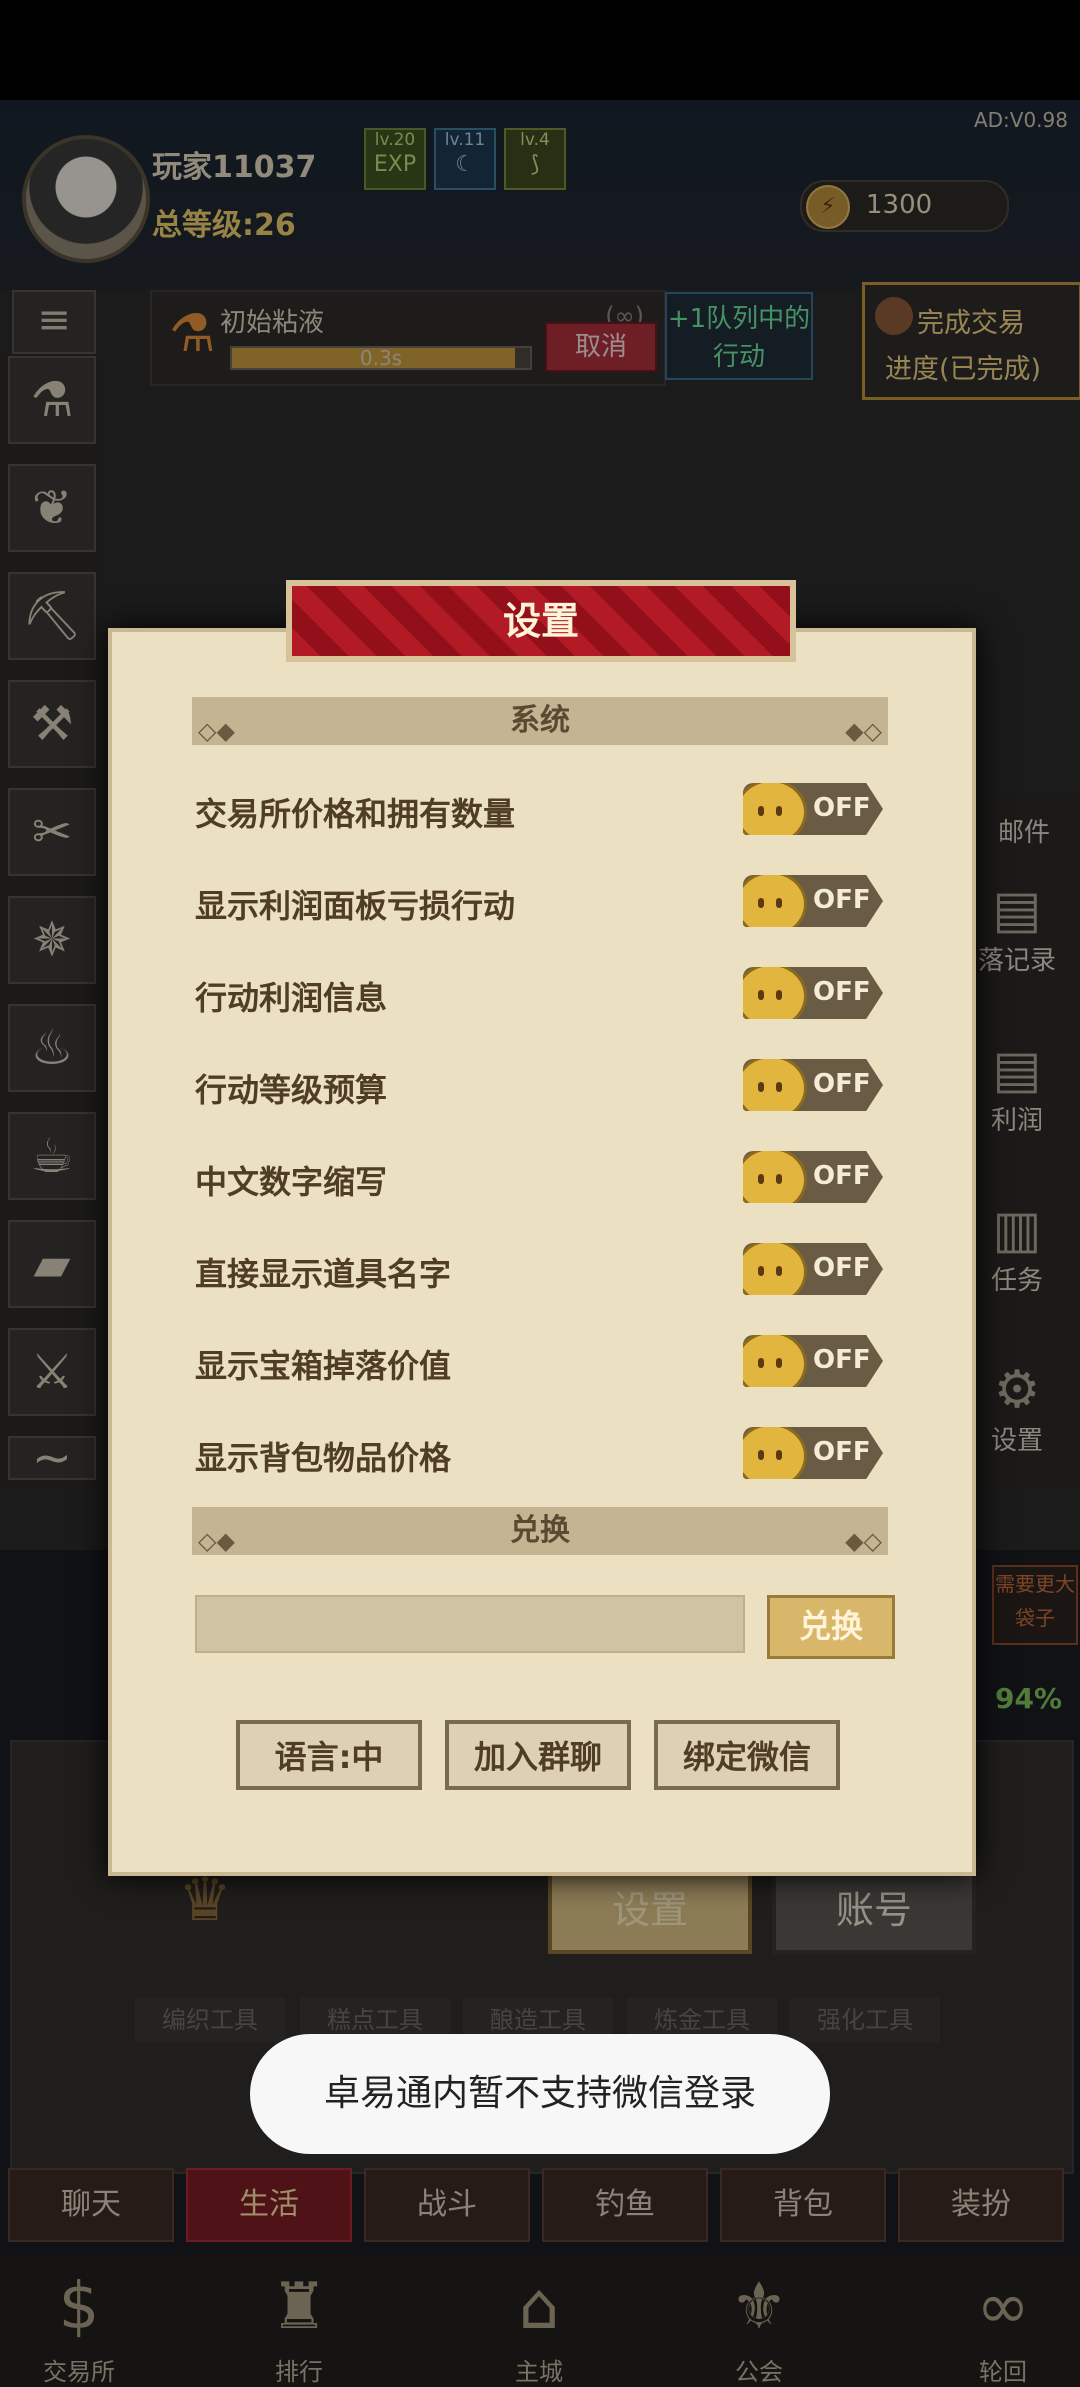 Image resolution: width=1080 pixels, height=2387 pixels. What do you see at coordinates (545, 1269) in the screenshot?
I see `setting-row: 直接显示道具名字 OFF` at bounding box center [545, 1269].